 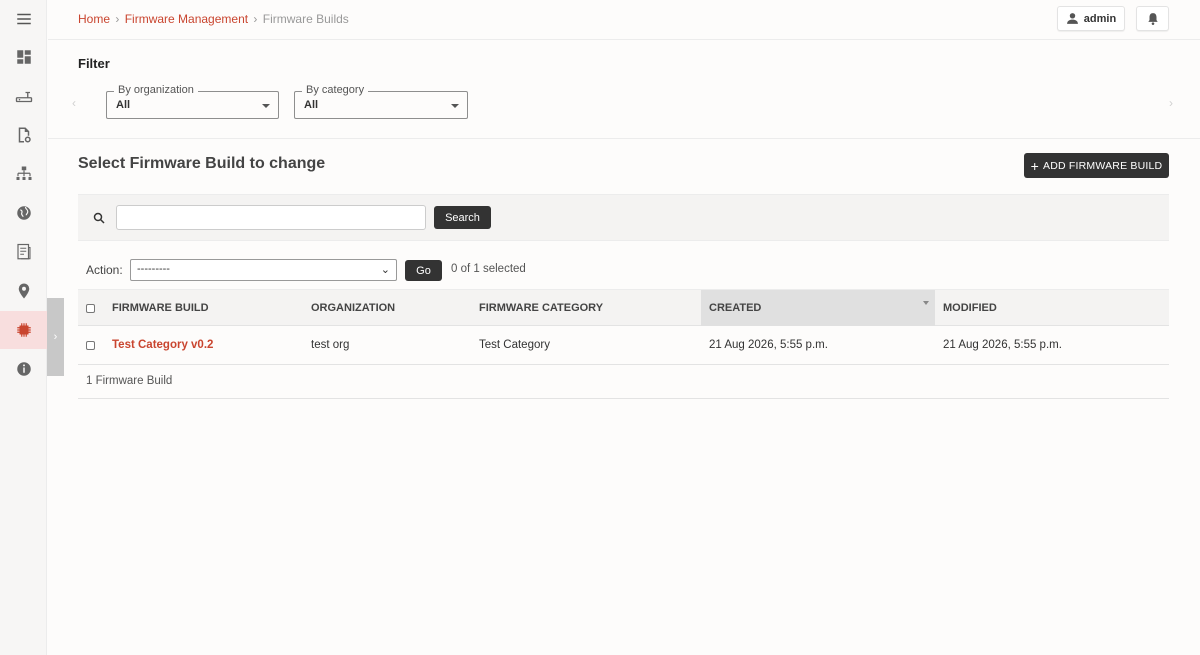 I want to click on bell-icon, so click(x=1152, y=18).